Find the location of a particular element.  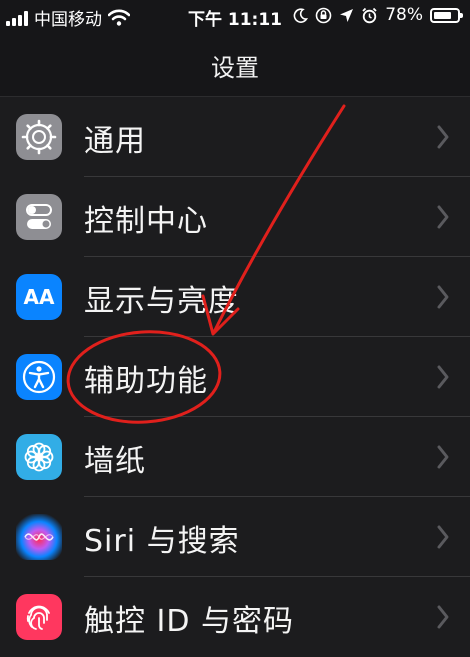

settings-row-label: 显示与亮度 is located at coordinates (161, 301).